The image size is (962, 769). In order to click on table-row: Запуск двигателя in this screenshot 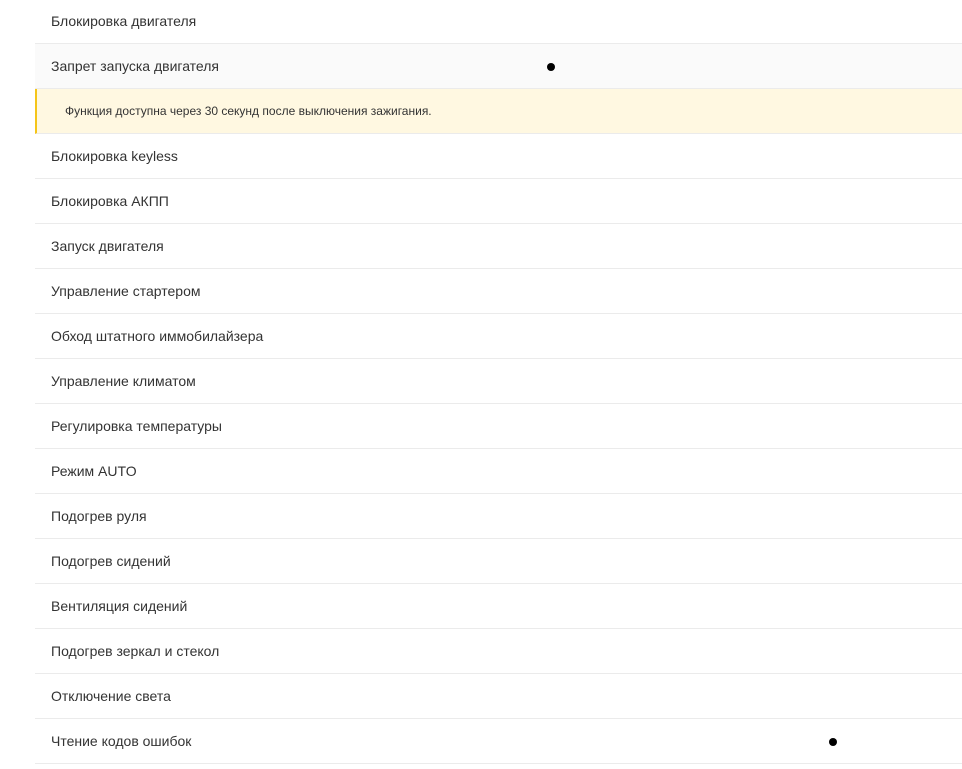, I will do `click(498, 246)`.